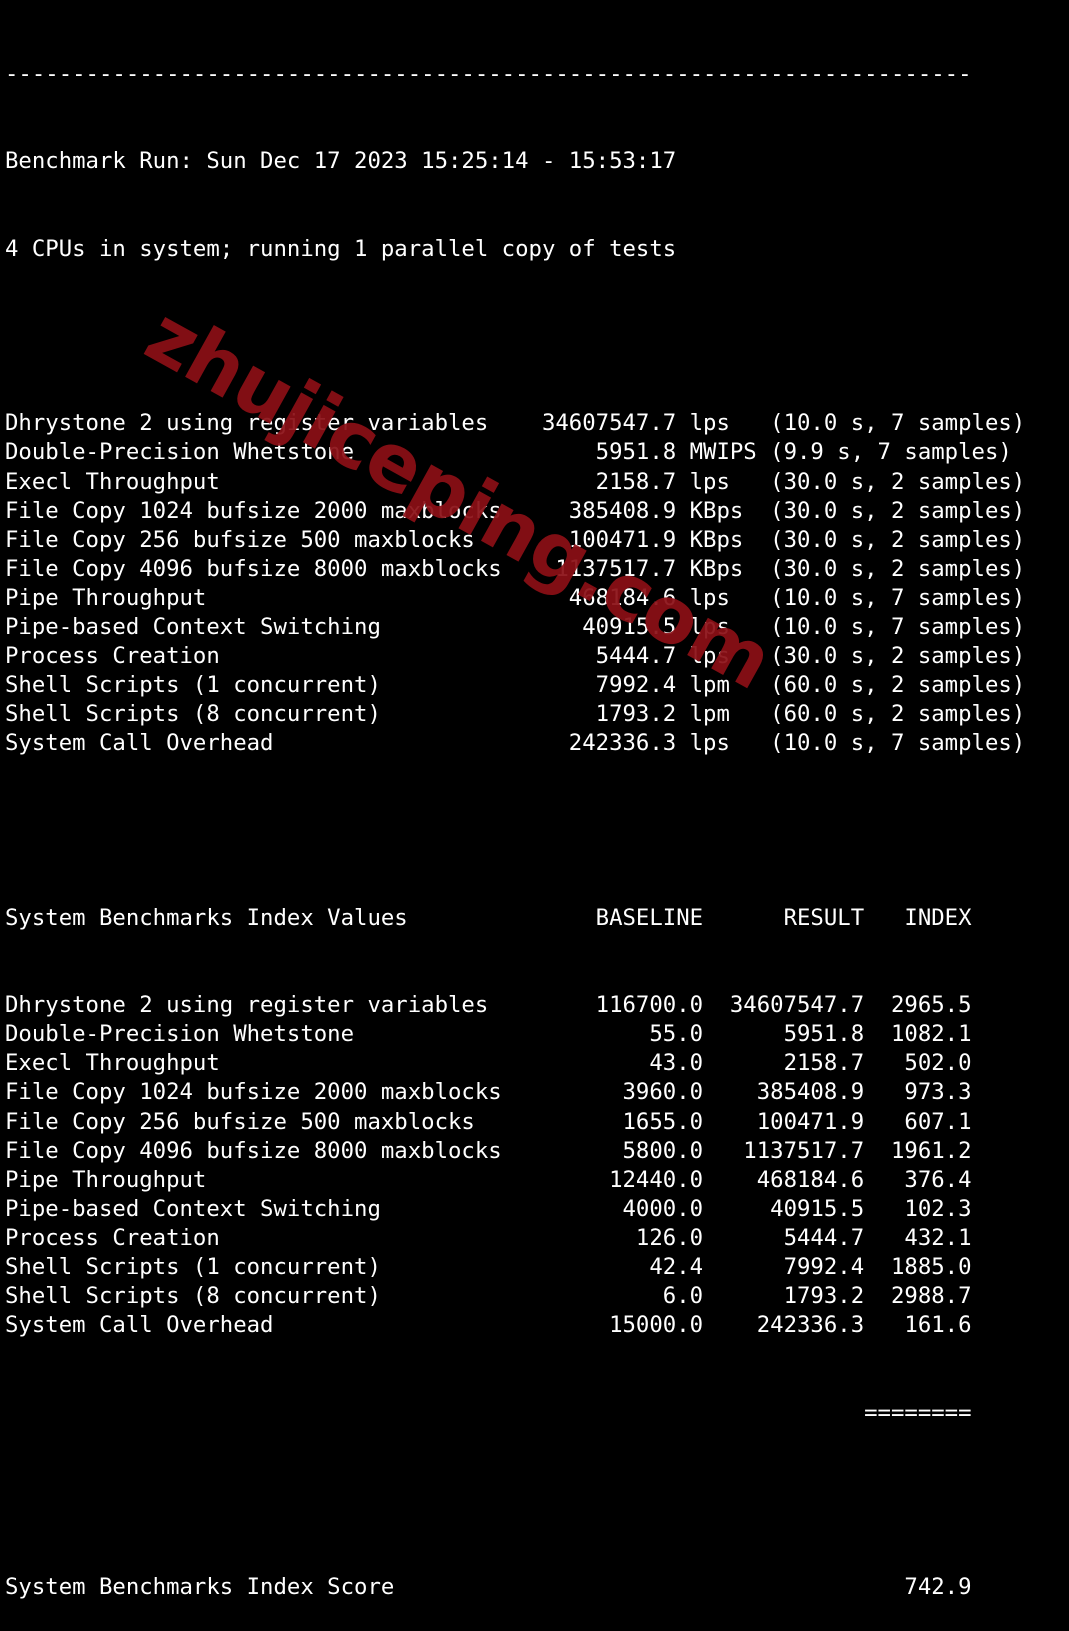 This screenshot has width=1069, height=1631. I want to click on index-table-row: Execl Throughput 43.0 2158.7 502.0, so click(488, 1063).